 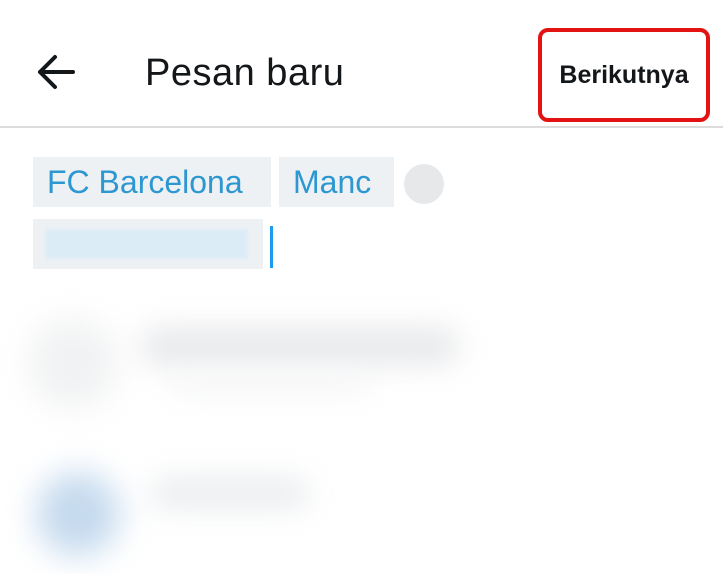 What do you see at coordinates (152, 182) in the screenshot?
I see `recipient-chip-fc-barcelona: FC Barcelona` at bounding box center [152, 182].